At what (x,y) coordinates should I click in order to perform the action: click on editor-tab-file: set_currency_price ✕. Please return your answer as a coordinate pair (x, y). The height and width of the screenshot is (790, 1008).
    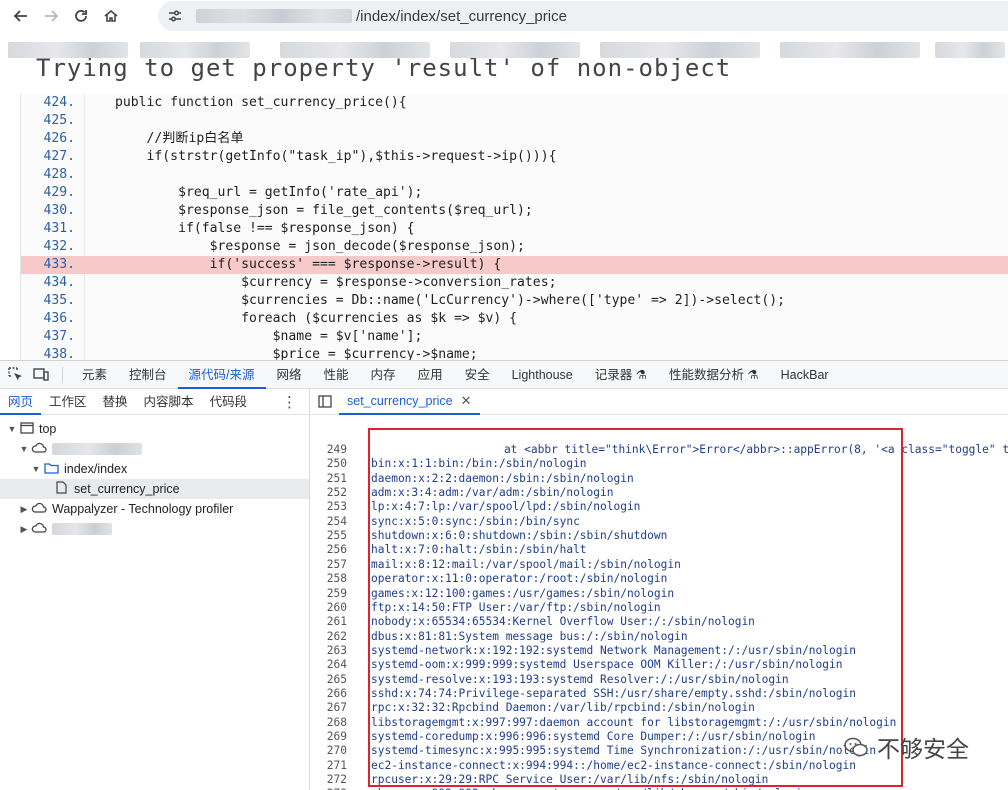
    Looking at the image, I should click on (409, 402).